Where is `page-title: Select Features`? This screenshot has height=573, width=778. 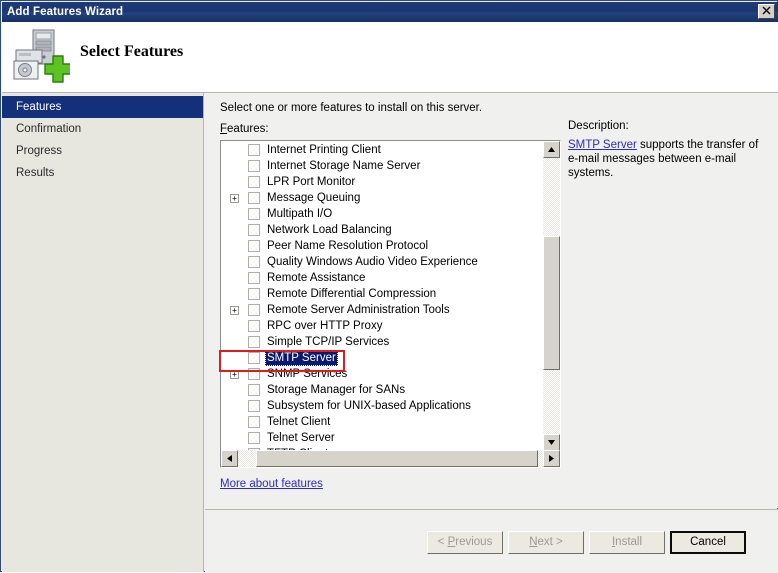
page-title: Select Features is located at coordinates (132, 51).